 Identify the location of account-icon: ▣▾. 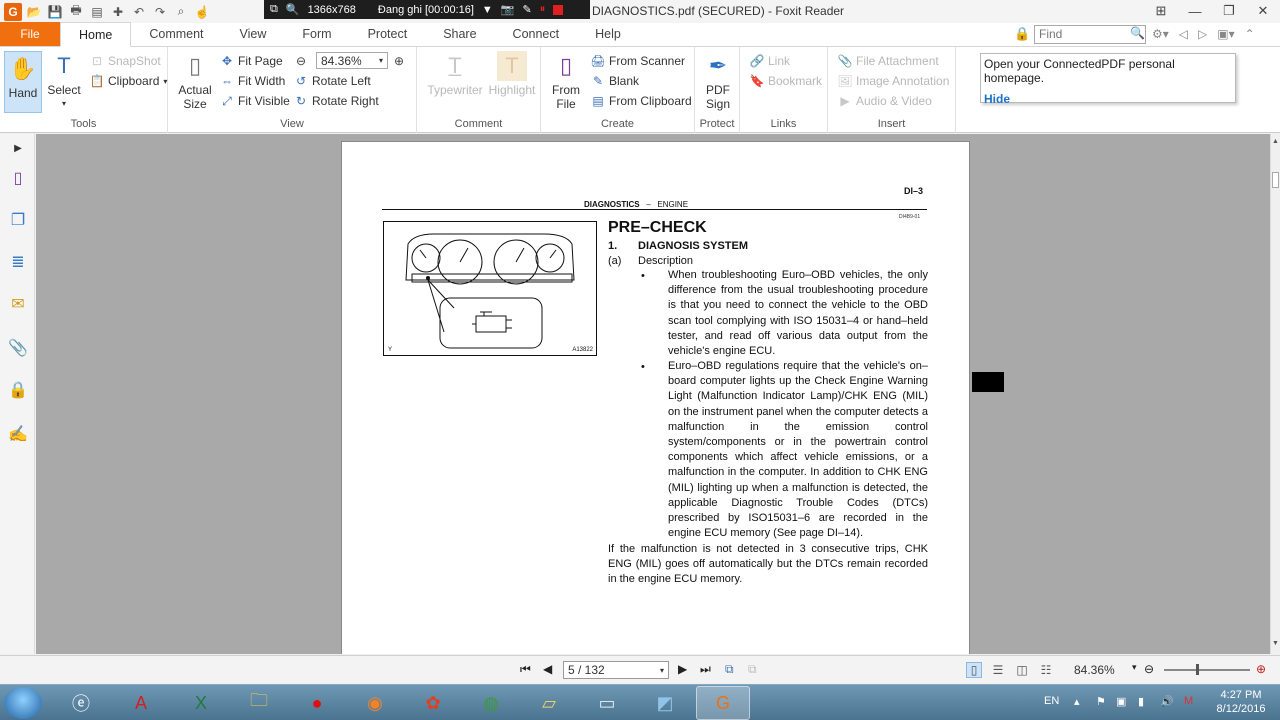
(1225, 34).